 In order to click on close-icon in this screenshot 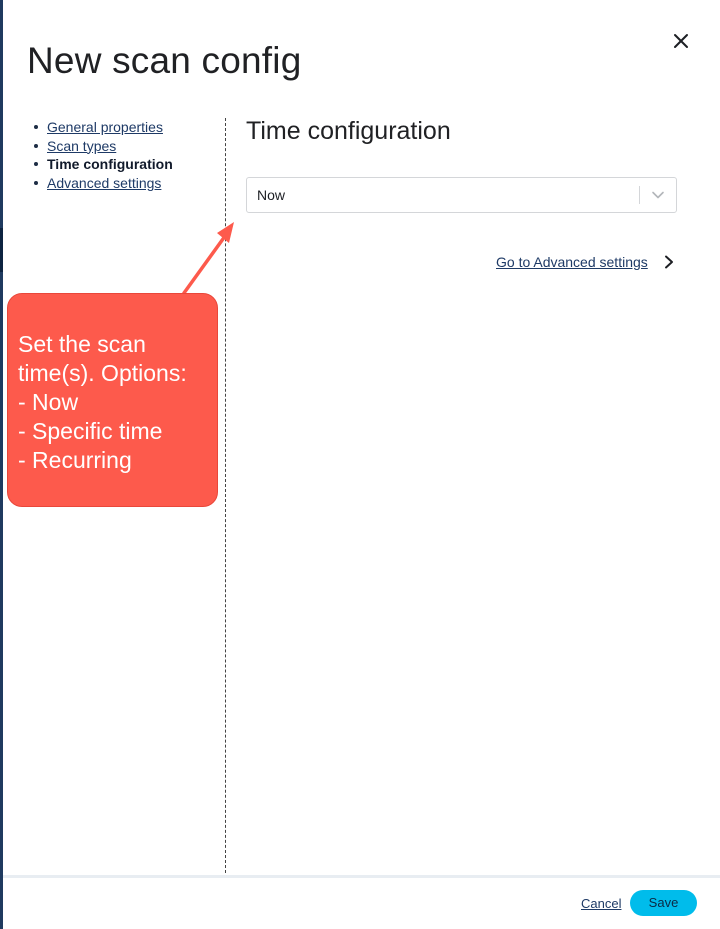, I will do `click(681, 41)`.